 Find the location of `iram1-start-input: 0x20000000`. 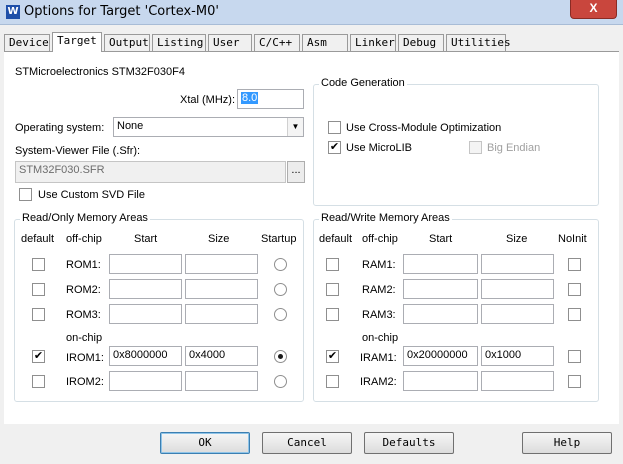

iram1-start-input: 0x20000000 is located at coordinates (440, 356).